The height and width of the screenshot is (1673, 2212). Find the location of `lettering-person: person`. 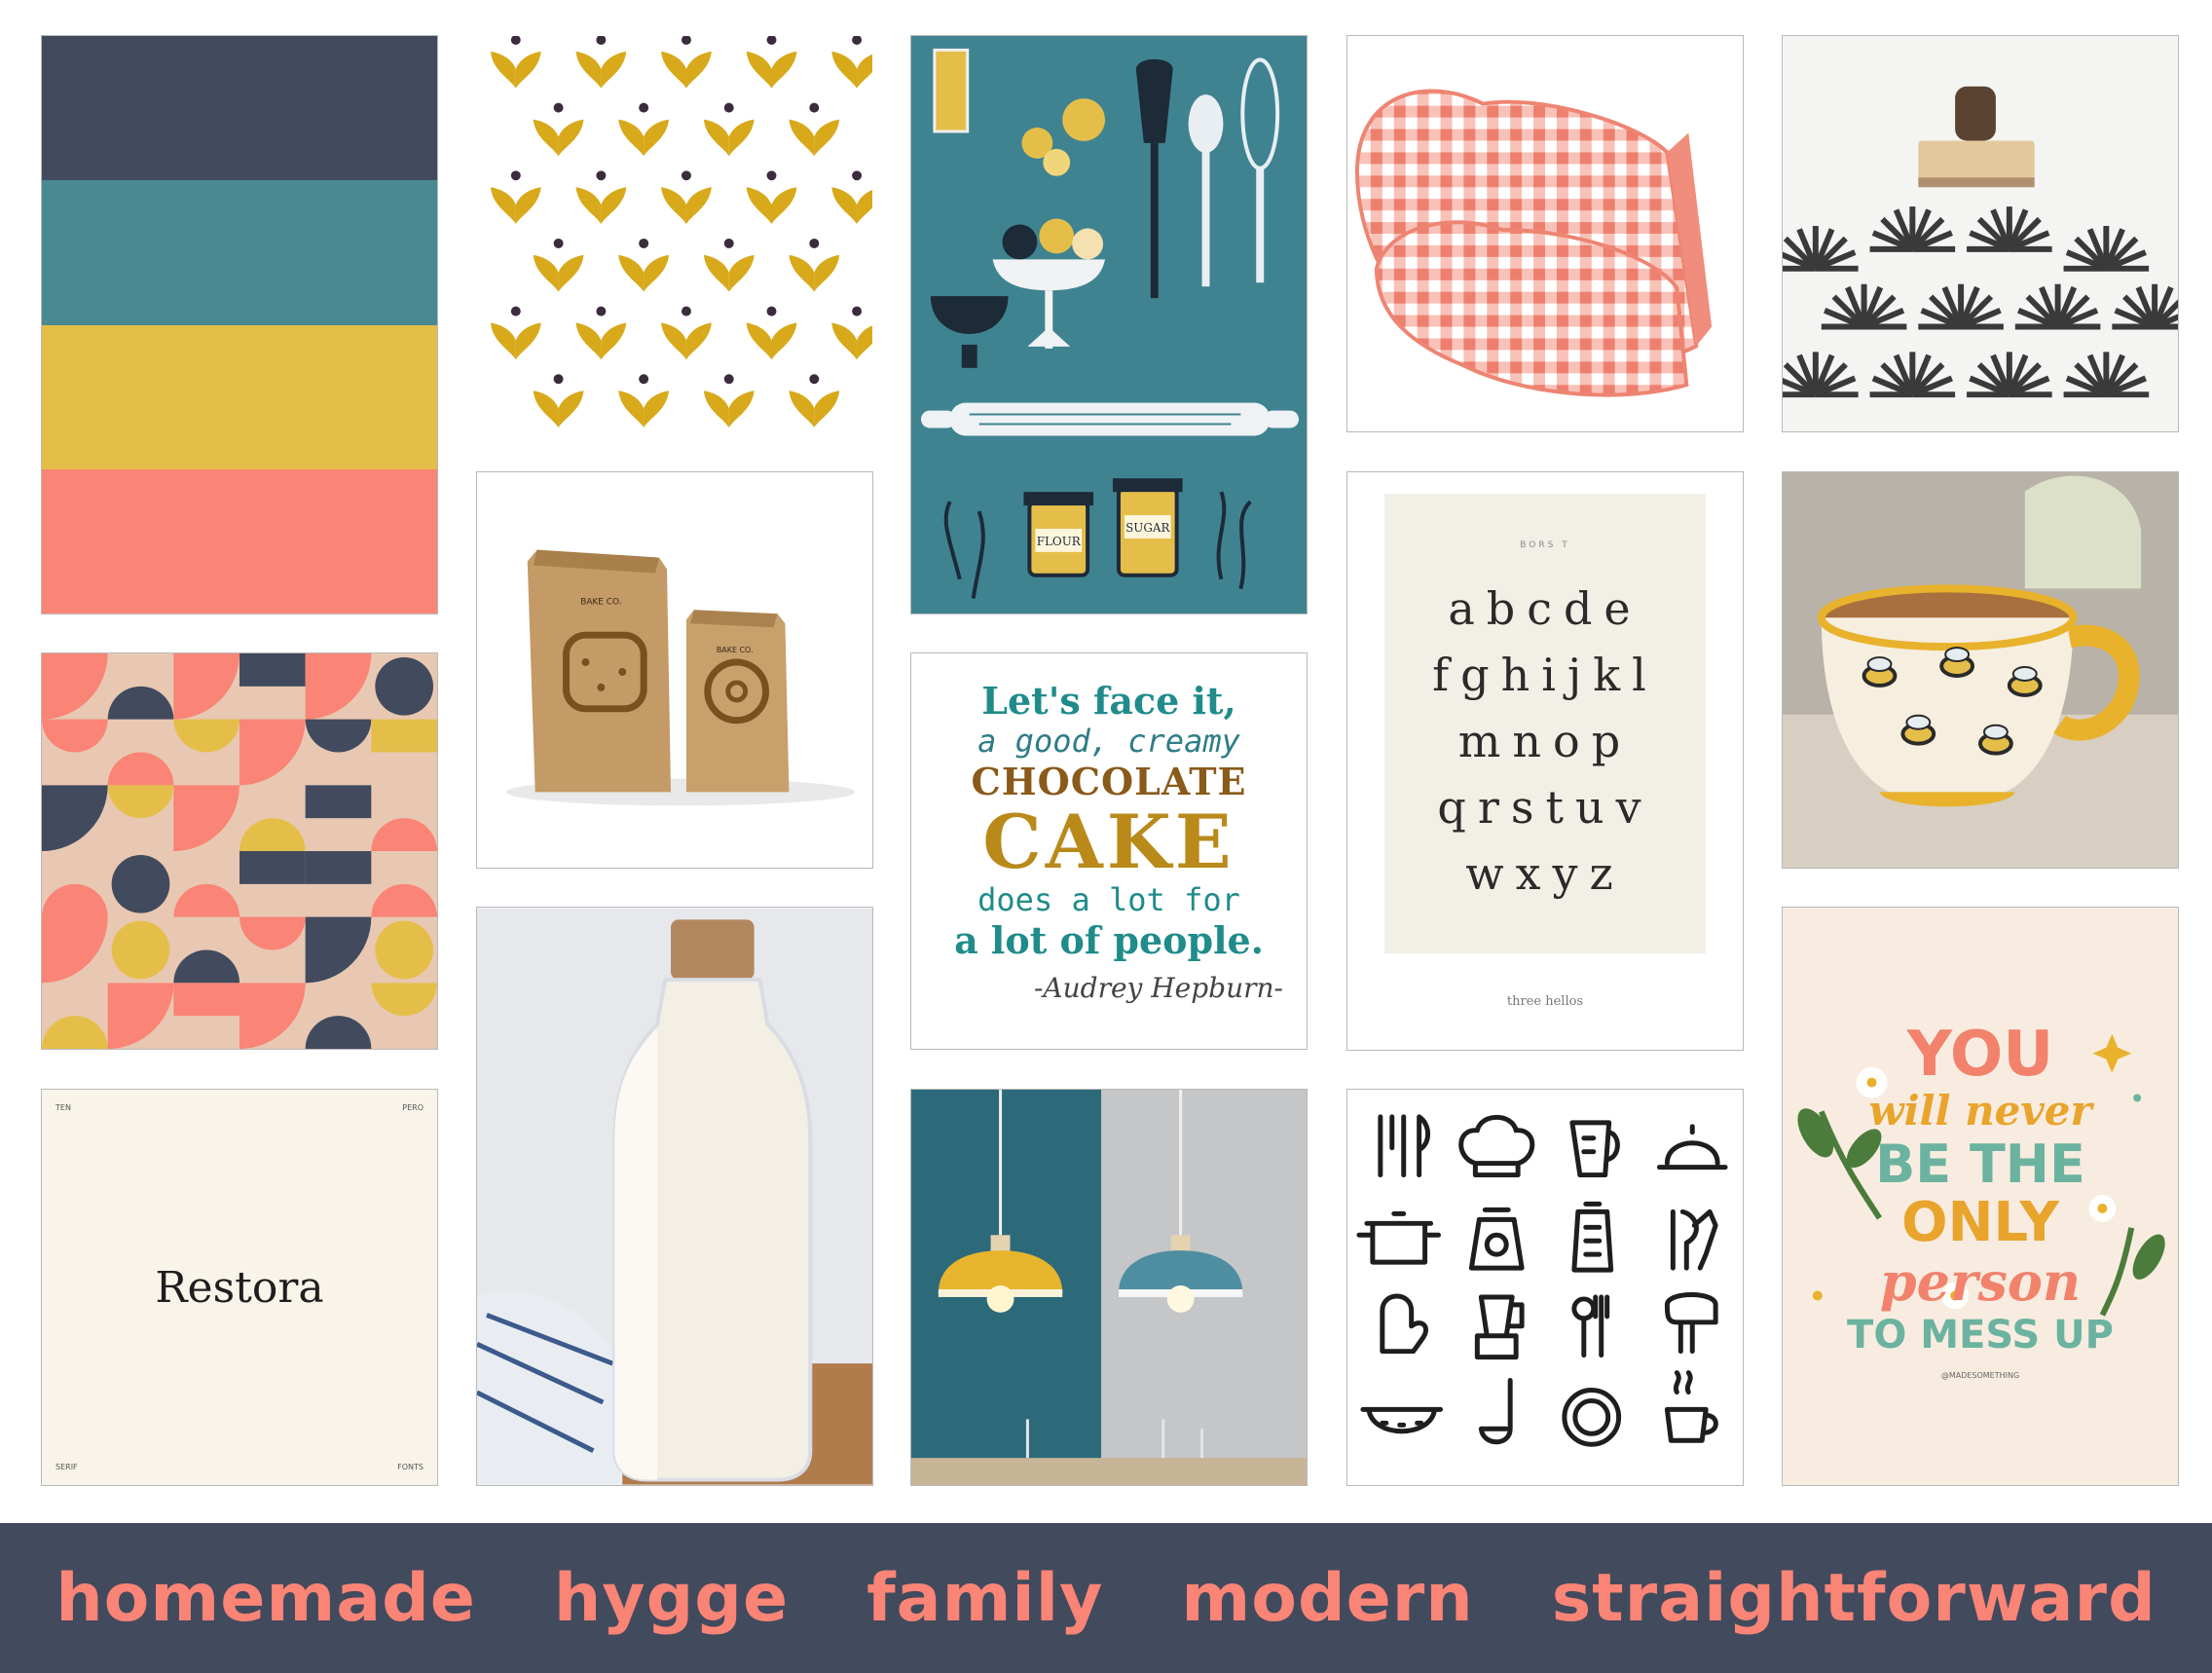

lettering-person: person is located at coordinates (1980, 1281).